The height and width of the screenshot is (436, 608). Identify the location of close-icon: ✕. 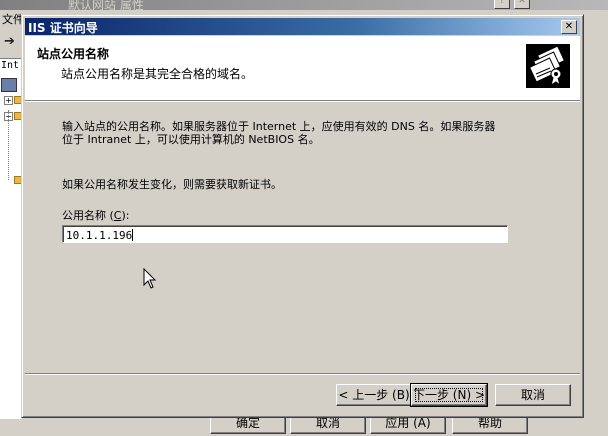
(569, 26).